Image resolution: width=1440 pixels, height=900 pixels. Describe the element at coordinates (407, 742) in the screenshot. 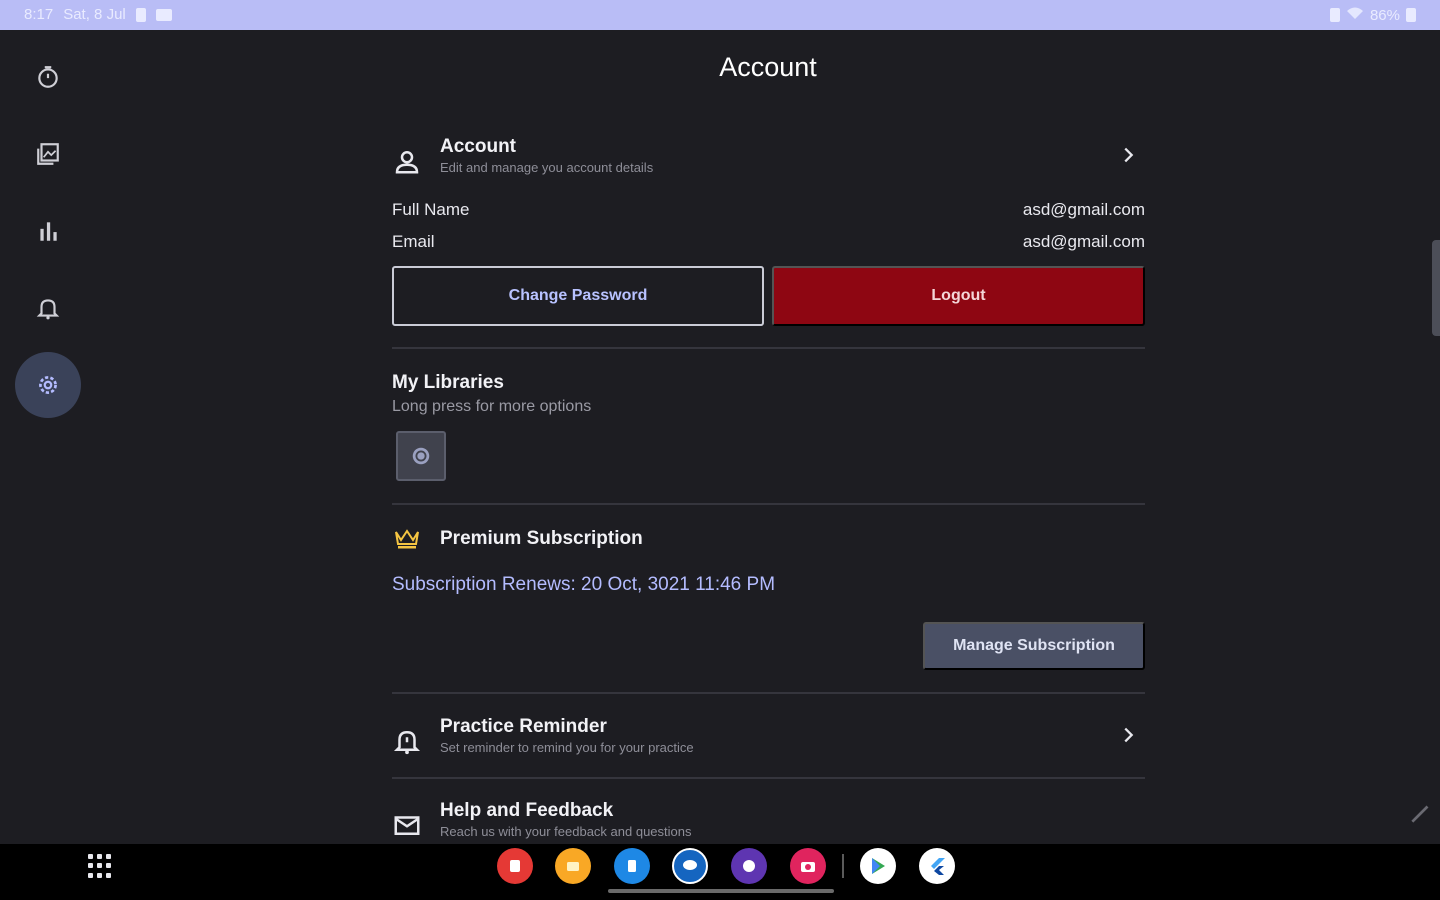

I see `alarm-icon` at that location.